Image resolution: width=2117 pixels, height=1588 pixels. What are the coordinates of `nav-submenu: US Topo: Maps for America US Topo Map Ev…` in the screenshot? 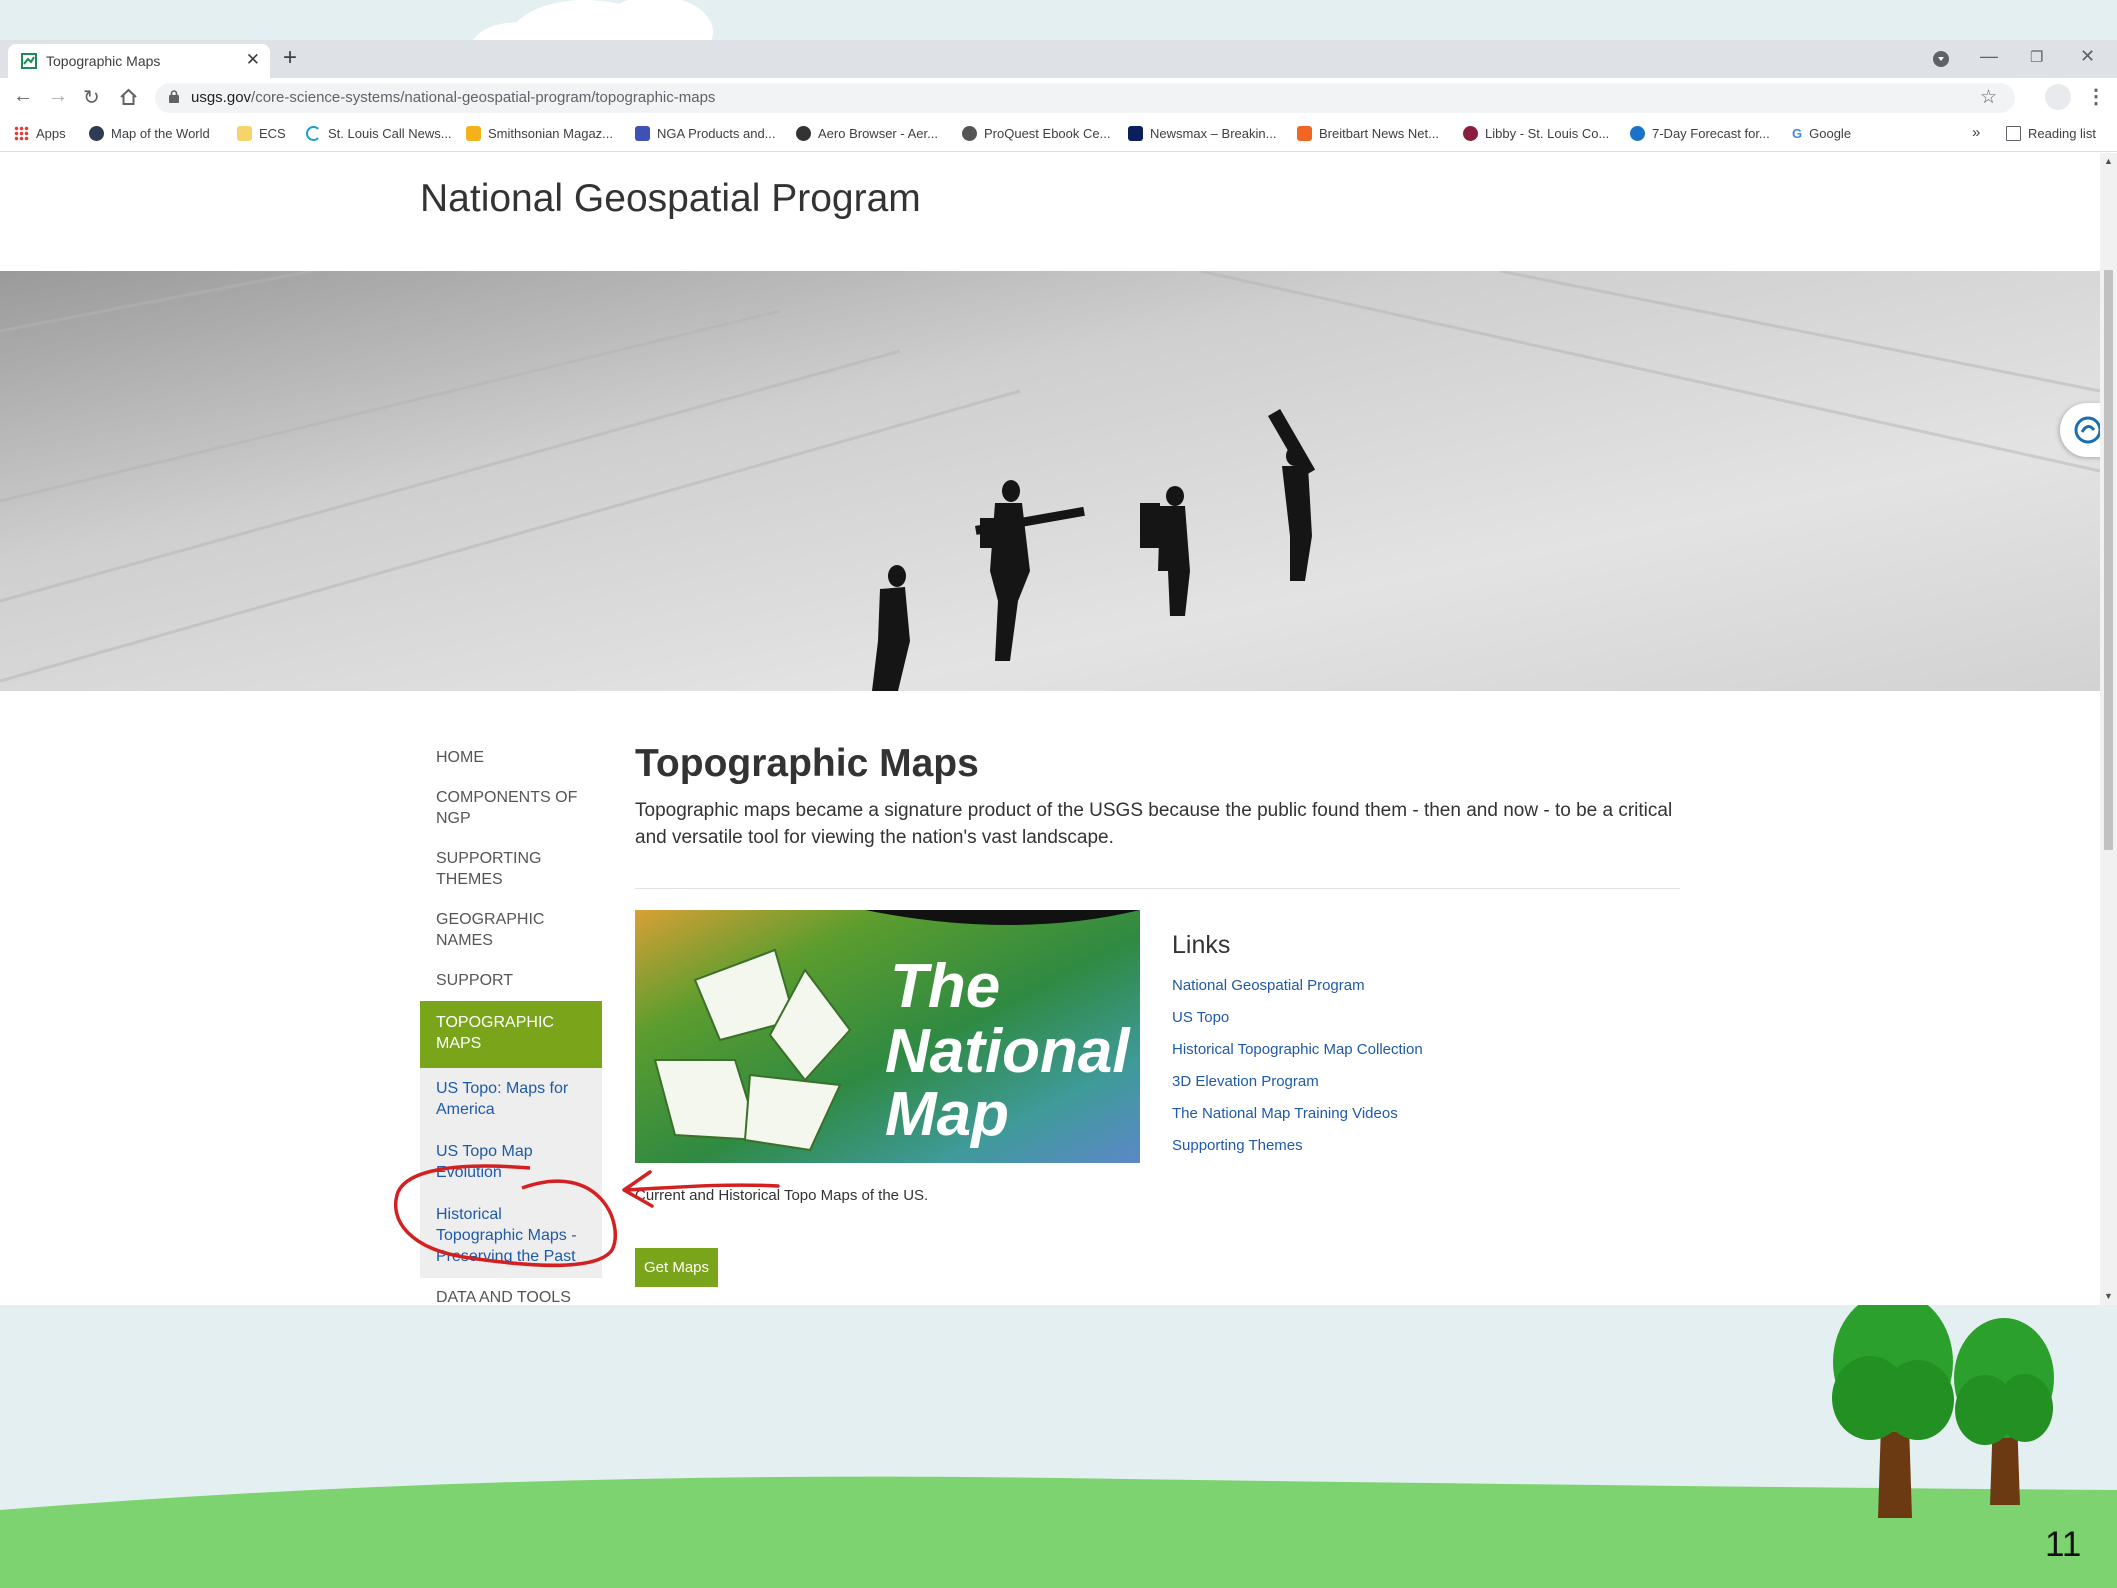 It's located at (511, 1173).